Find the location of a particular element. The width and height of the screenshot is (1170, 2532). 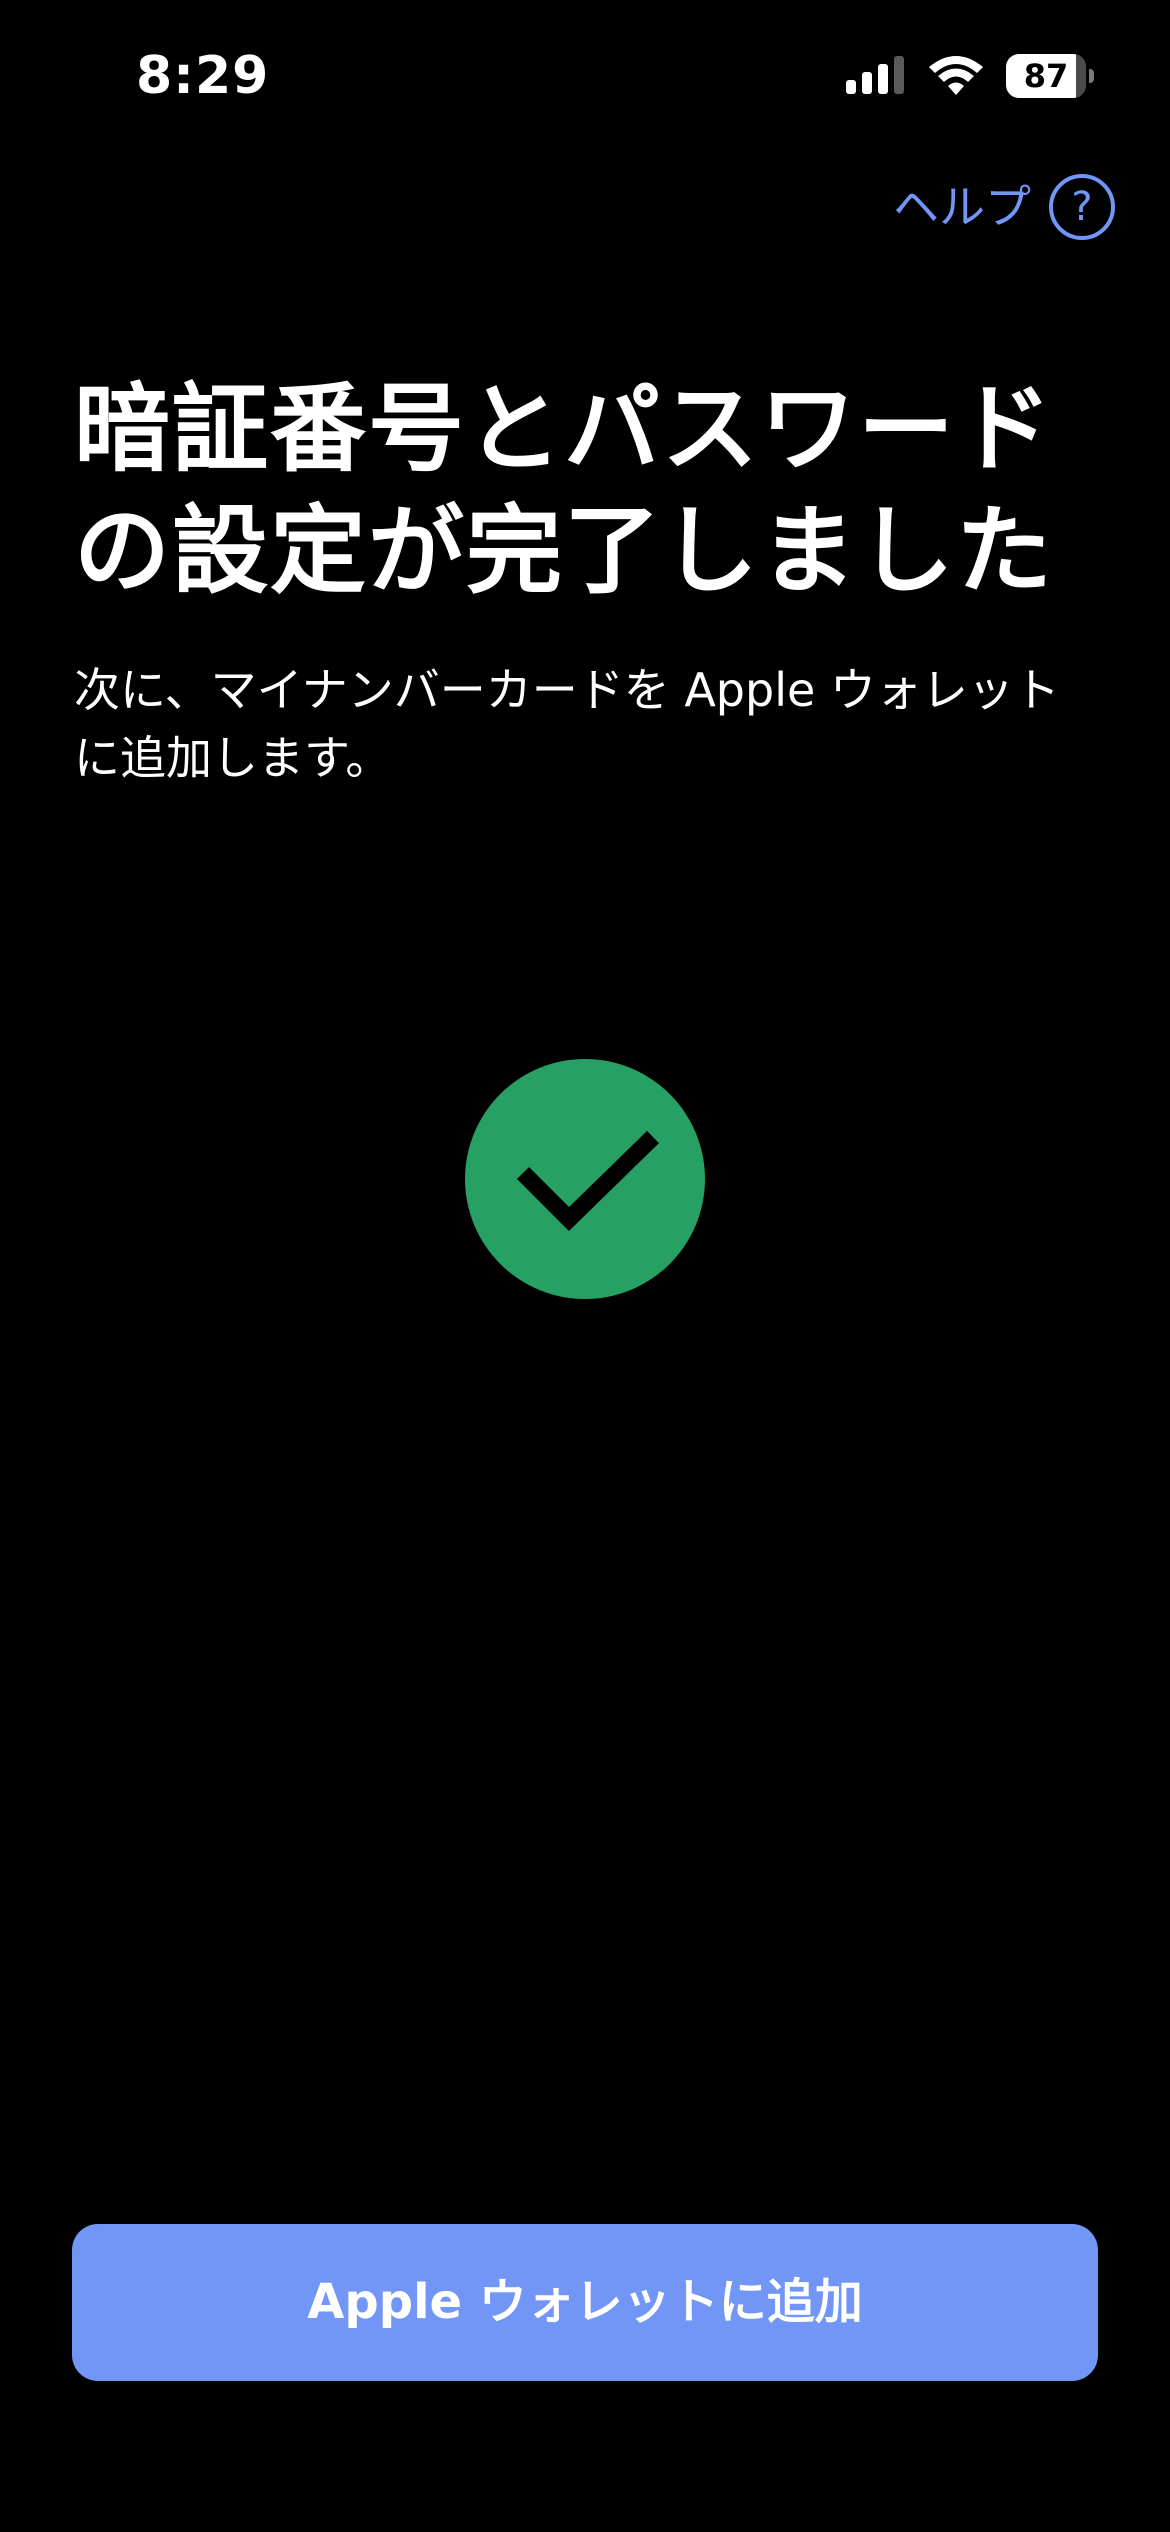

page-title: 暗証番号とパスワード の設定が完了しました is located at coordinates (589, 490).